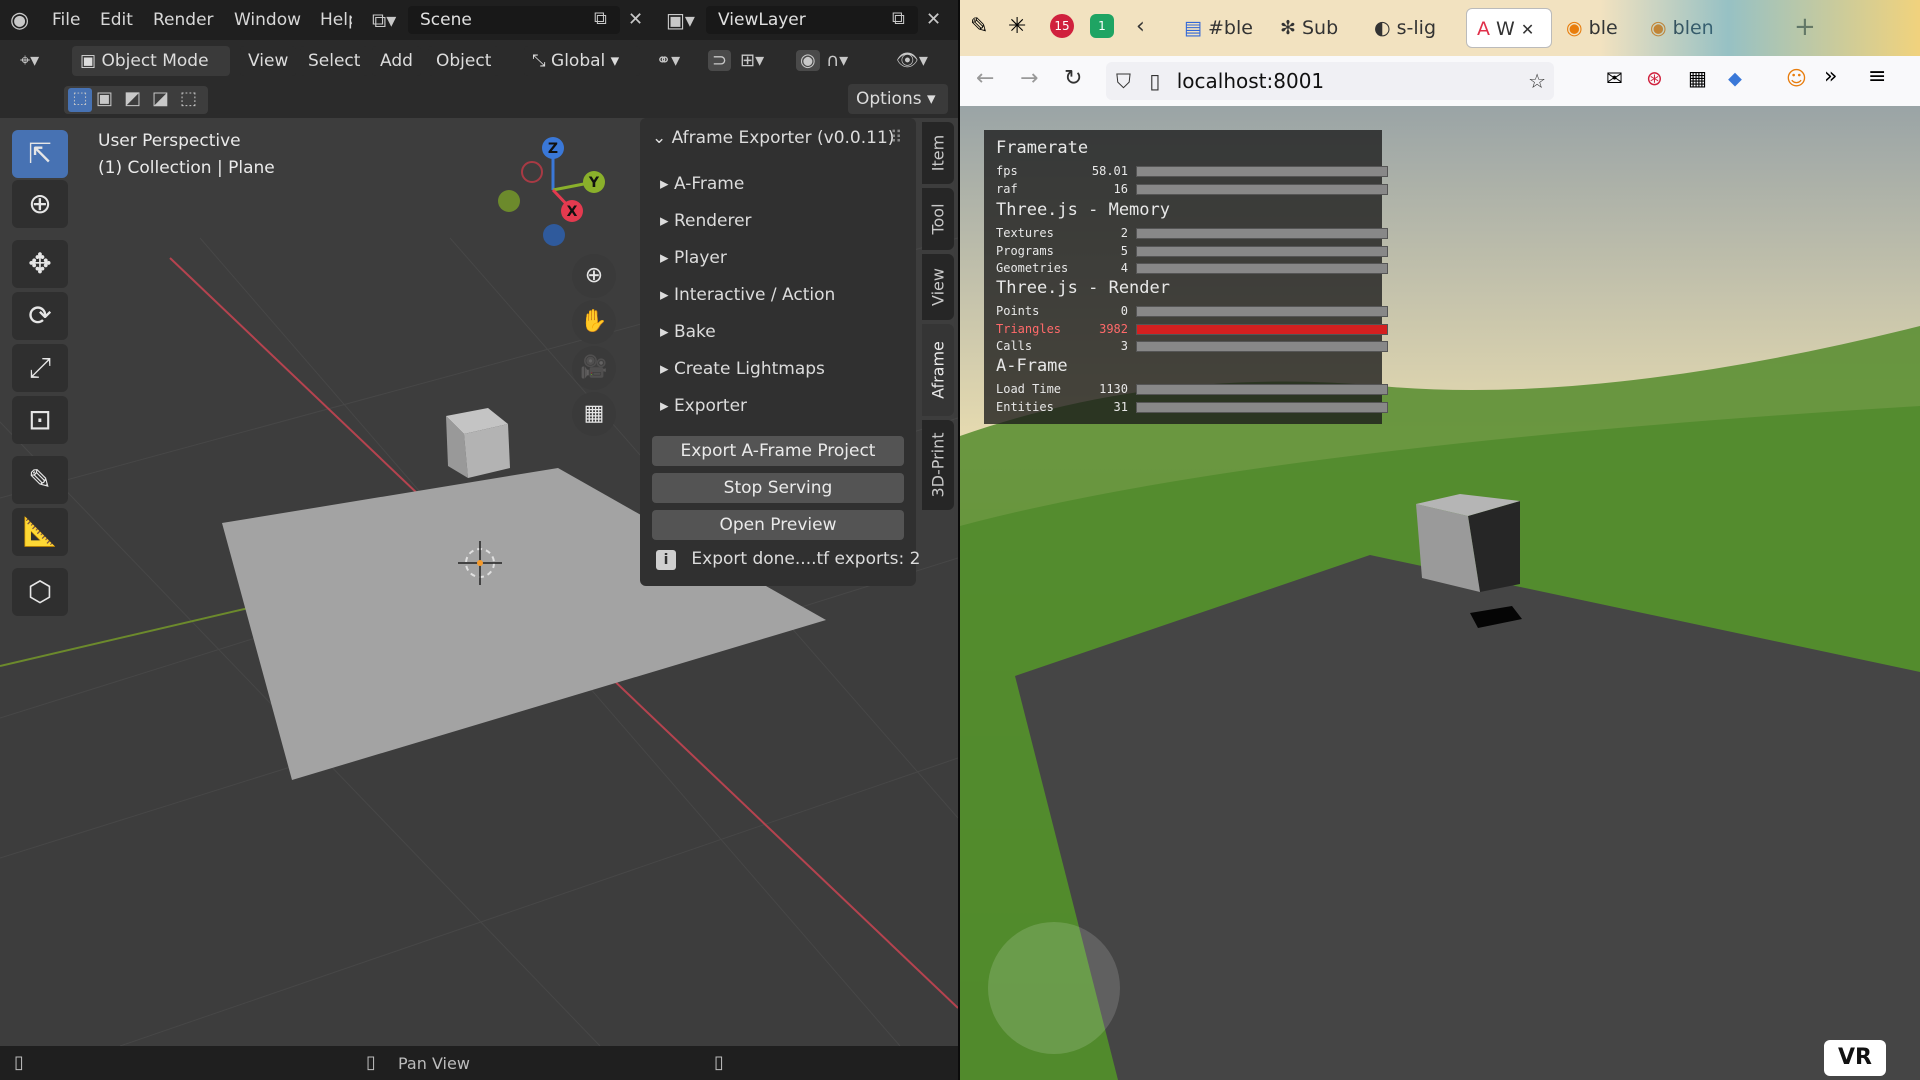 This screenshot has height=1080, width=1920. What do you see at coordinates (66, 20) in the screenshot?
I see `menu-file: File` at bounding box center [66, 20].